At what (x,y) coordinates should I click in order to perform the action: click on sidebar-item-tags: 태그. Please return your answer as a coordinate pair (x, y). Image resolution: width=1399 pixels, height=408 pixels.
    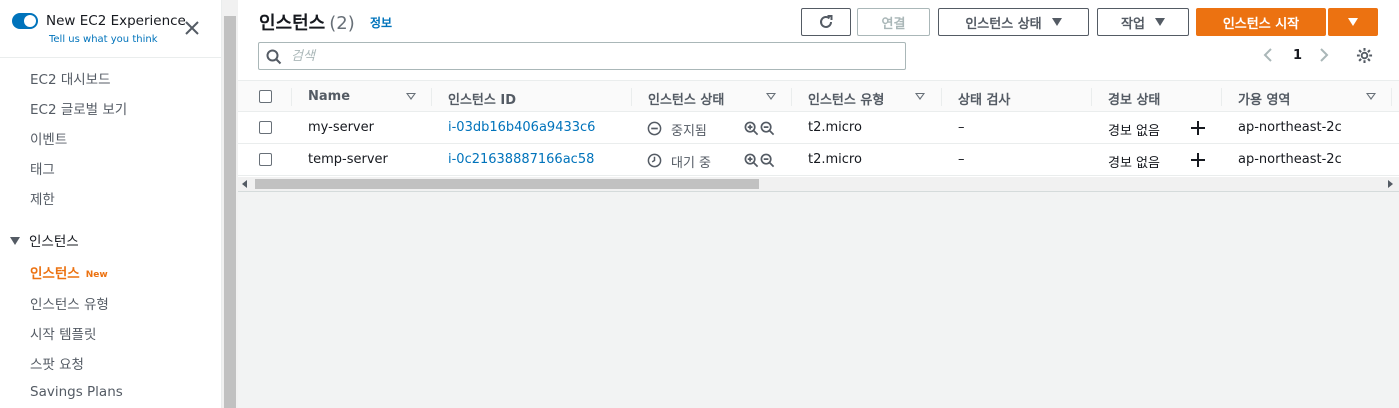
    Looking at the image, I should click on (42, 168).